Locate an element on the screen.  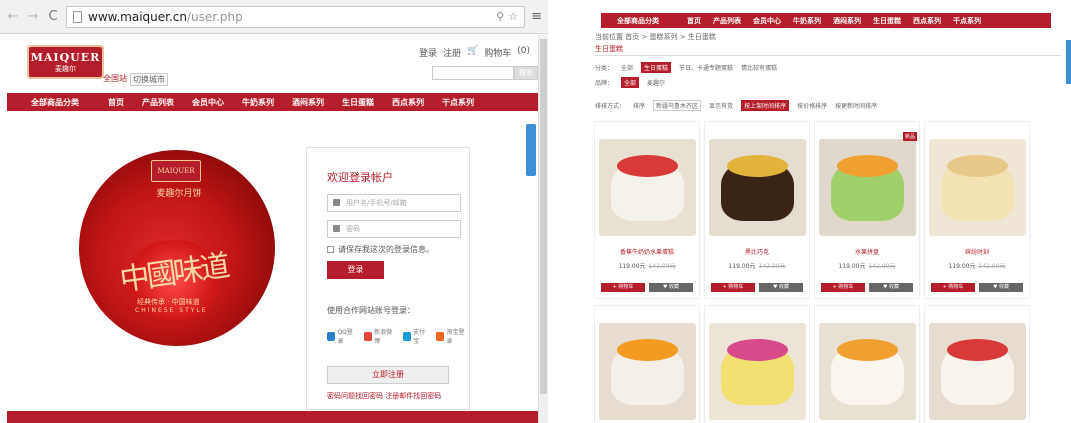
filter-option: 全部 is located at coordinates (627, 67).